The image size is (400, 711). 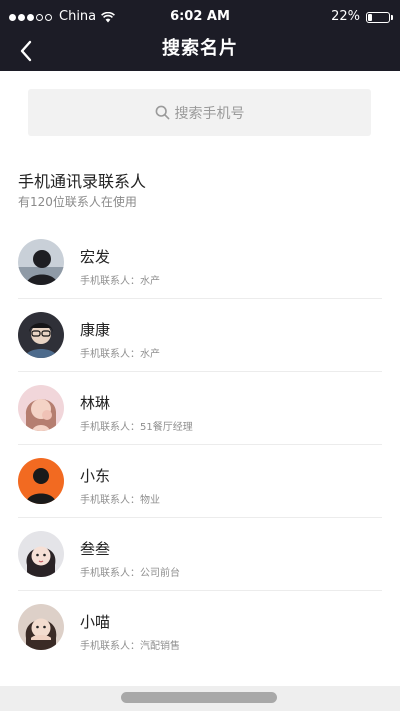 I want to click on battery-percentage: 22%, so click(x=345, y=16).